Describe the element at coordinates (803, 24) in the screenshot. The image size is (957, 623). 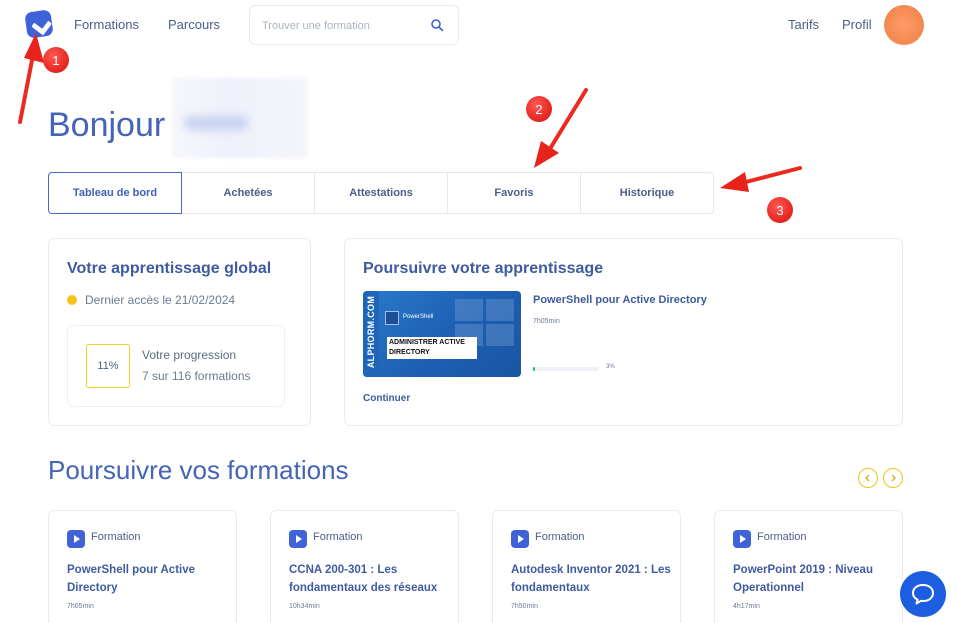
I see `nav-tarifs: Tarifs` at that location.